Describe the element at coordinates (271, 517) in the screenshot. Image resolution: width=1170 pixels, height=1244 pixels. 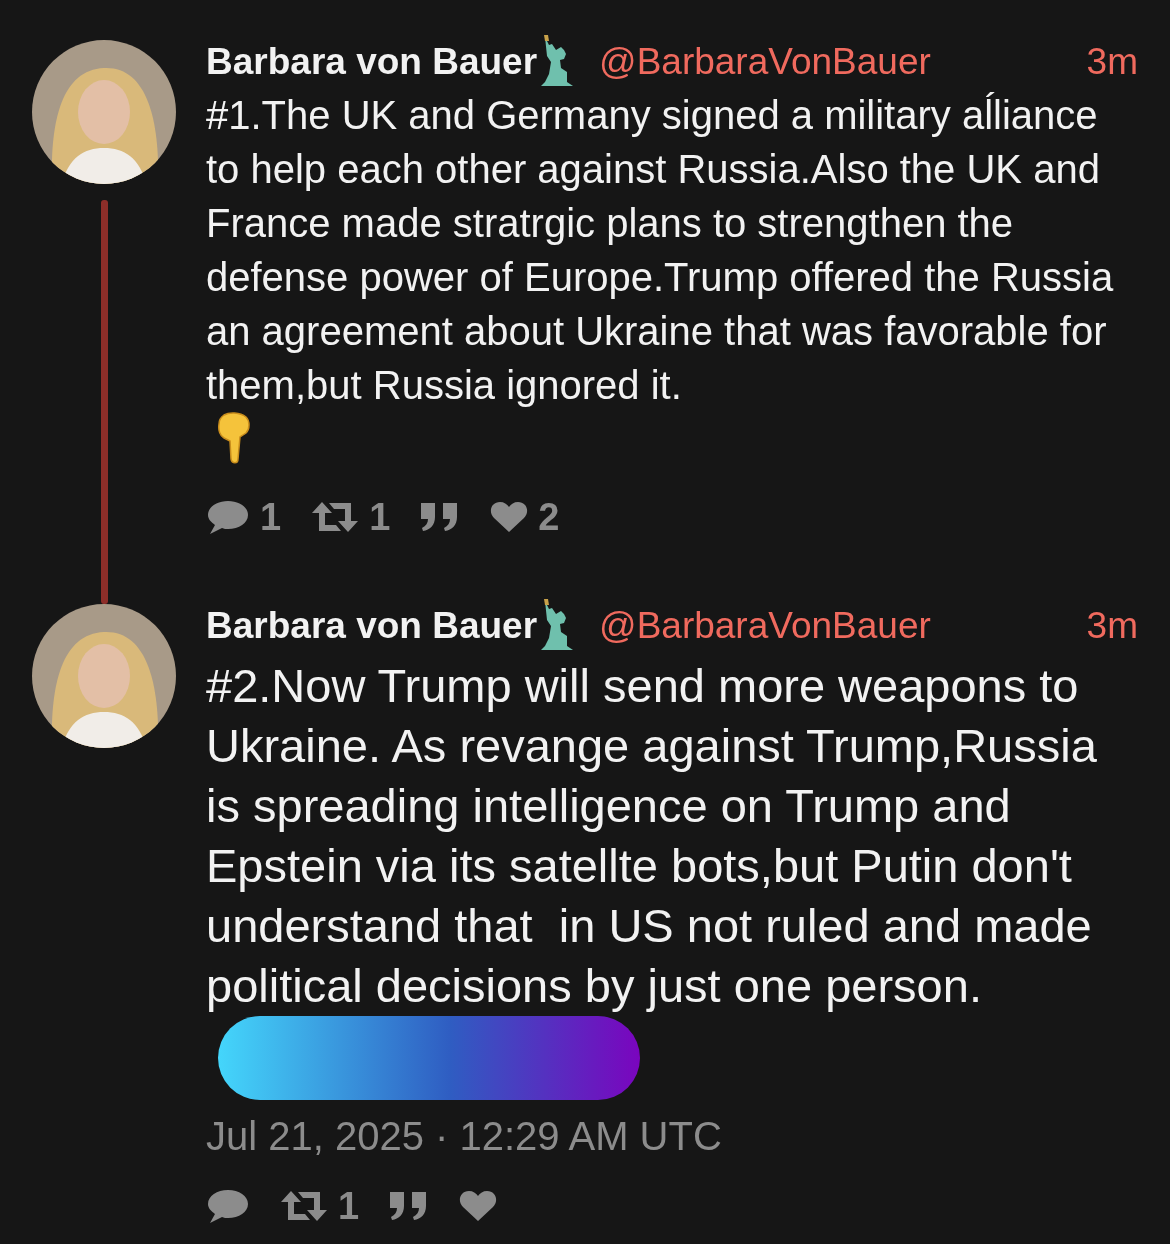
I see `reply-count: 1` at that location.